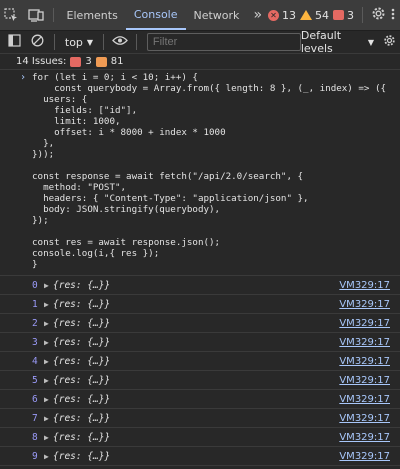  What do you see at coordinates (12, 15) in the screenshot?
I see `inspect-element-icon` at bounding box center [12, 15].